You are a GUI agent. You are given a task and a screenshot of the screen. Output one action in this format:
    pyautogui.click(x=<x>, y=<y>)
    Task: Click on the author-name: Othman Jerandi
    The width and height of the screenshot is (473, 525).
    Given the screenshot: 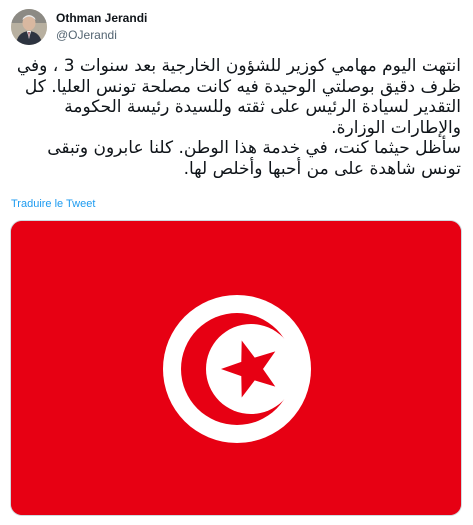 What is the action you would take?
    pyautogui.click(x=101, y=18)
    